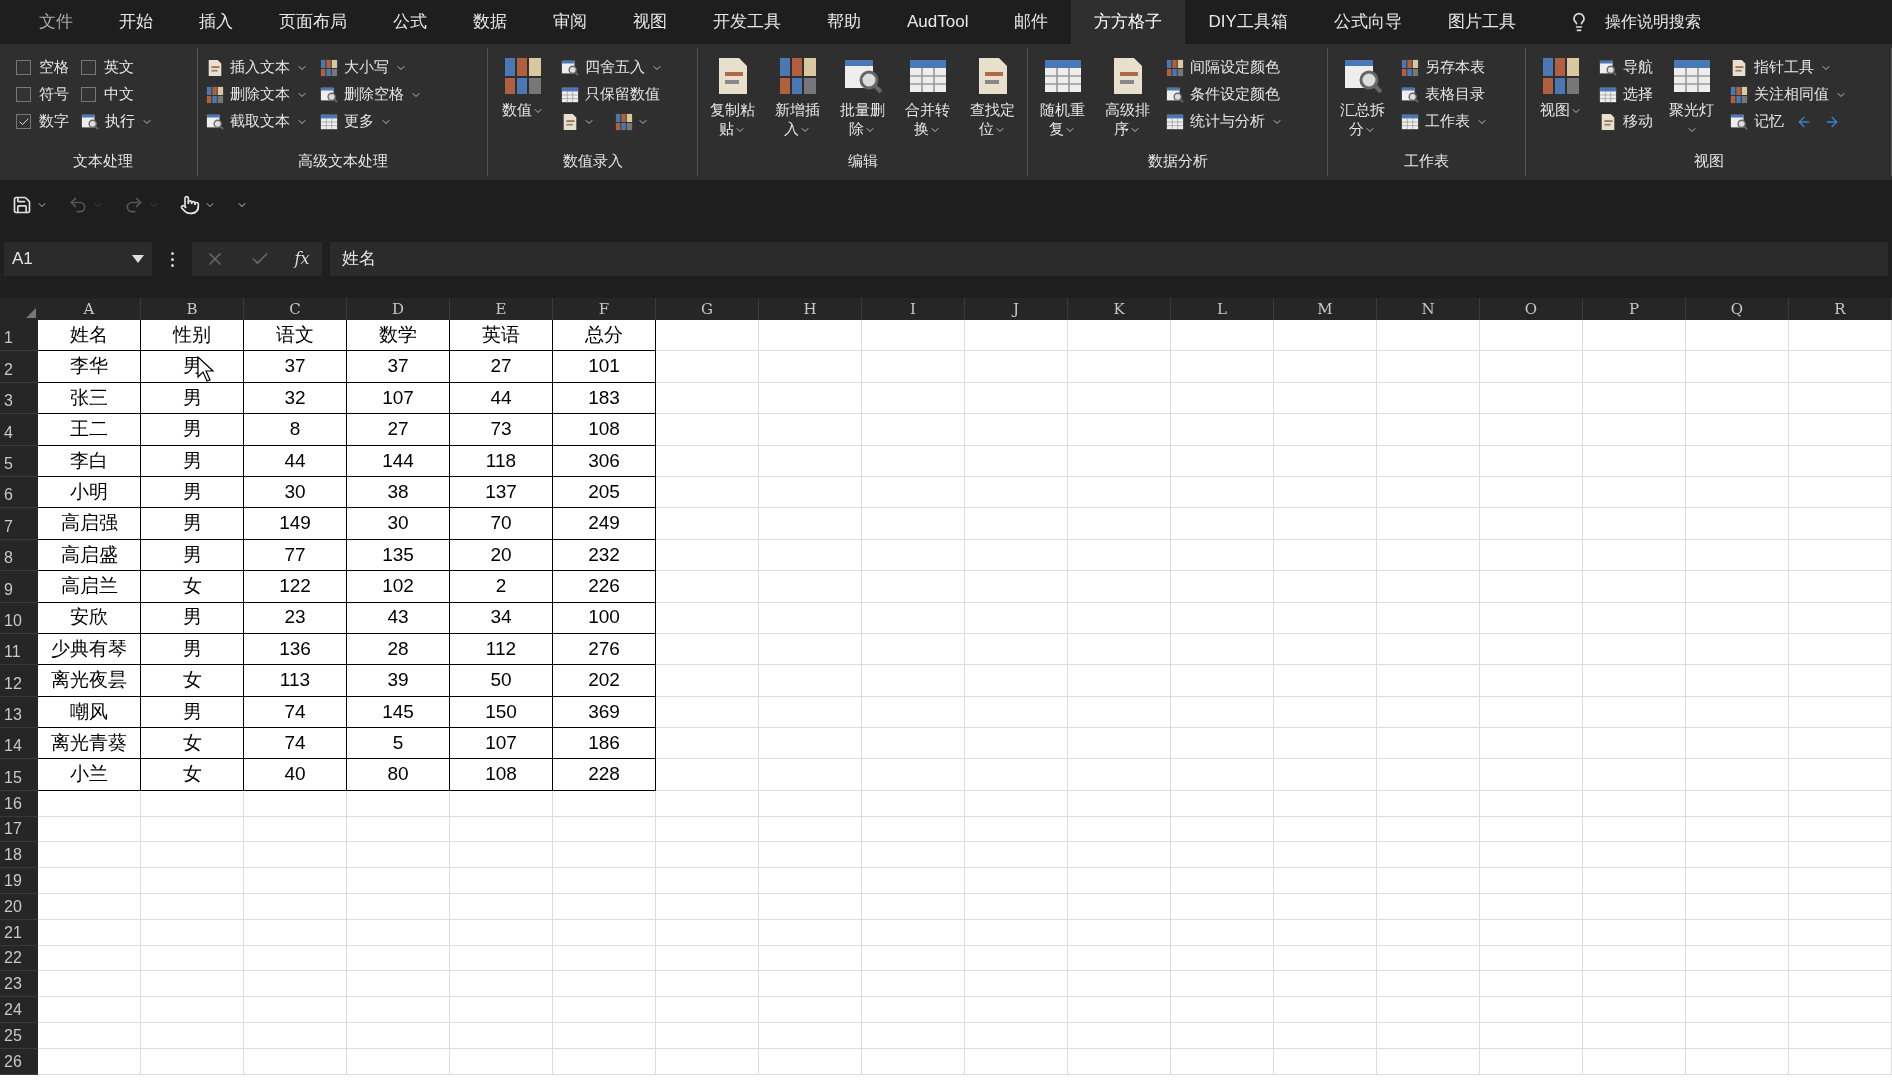 The image size is (1892, 1080). Describe the element at coordinates (410, 22) in the screenshot. I see `menu-tab: 公式` at that location.